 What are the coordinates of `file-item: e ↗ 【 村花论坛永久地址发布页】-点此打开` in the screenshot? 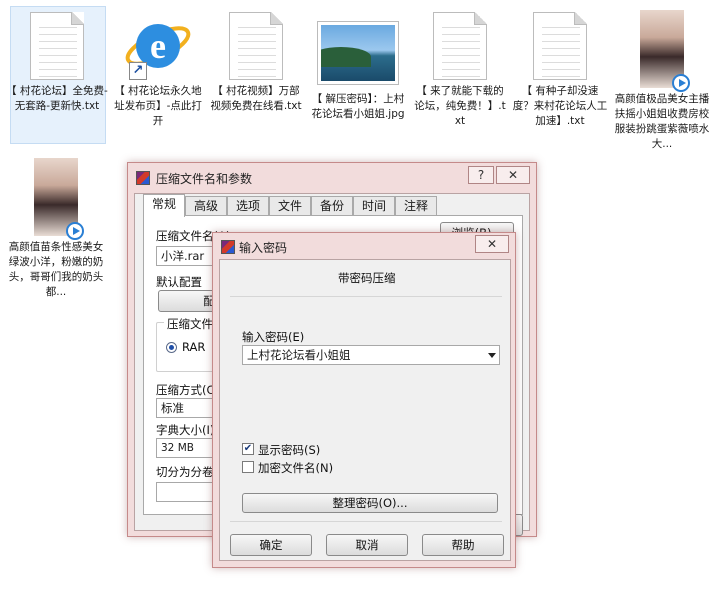 It's located at (158, 66).